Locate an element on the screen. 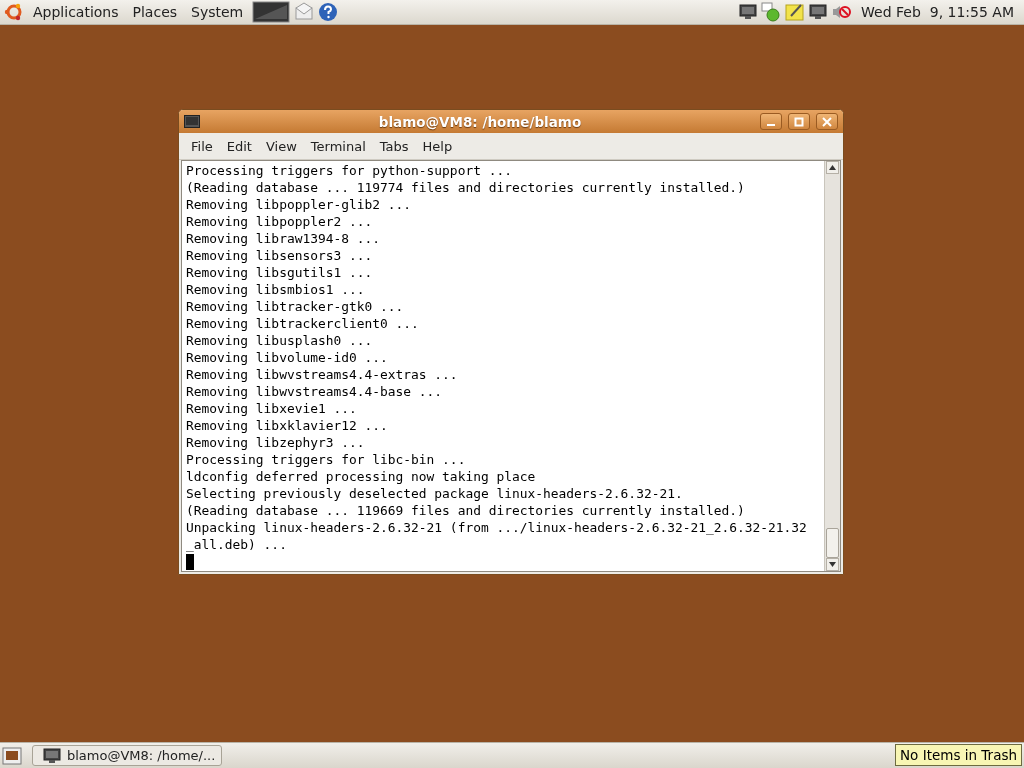 This screenshot has width=1024, height=768. maximize-icon is located at coordinates (799, 121).